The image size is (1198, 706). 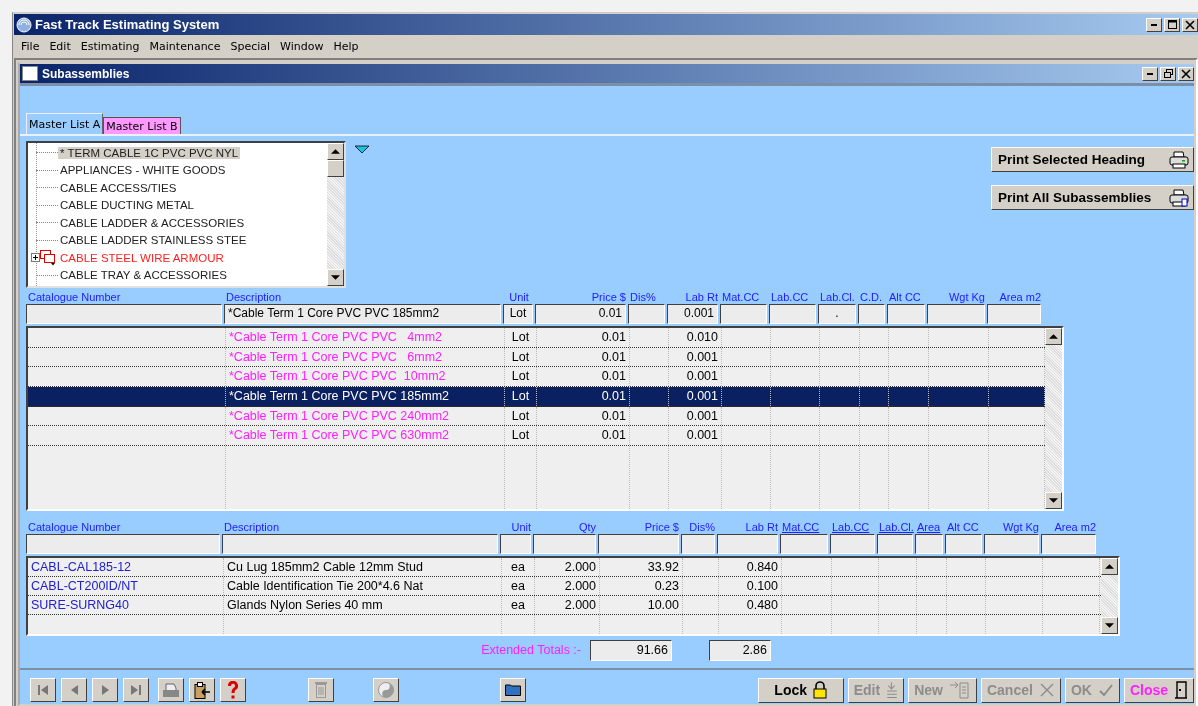 I want to click on tray-button, so click(x=171, y=690).